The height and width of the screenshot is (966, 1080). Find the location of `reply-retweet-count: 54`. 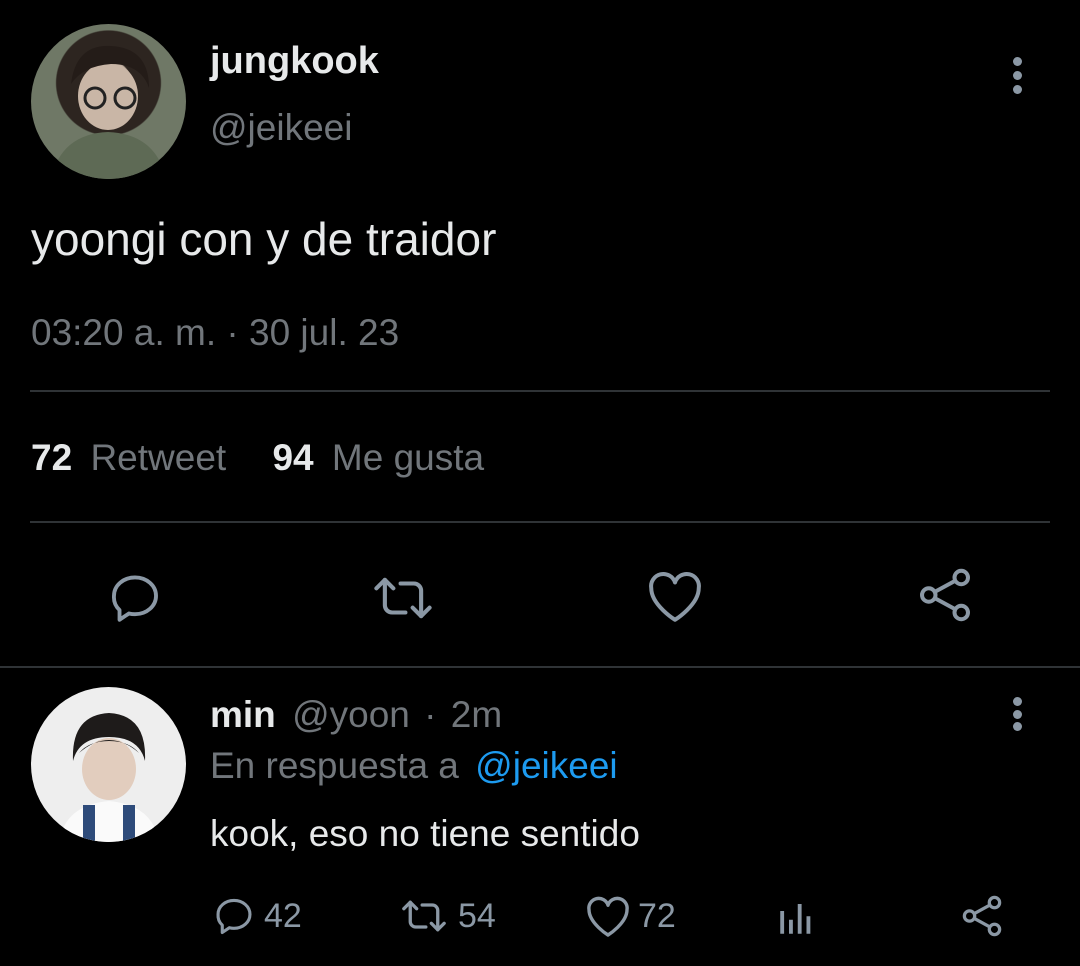

reply-retweet-count: 54 is located at coordinates (477, 915).